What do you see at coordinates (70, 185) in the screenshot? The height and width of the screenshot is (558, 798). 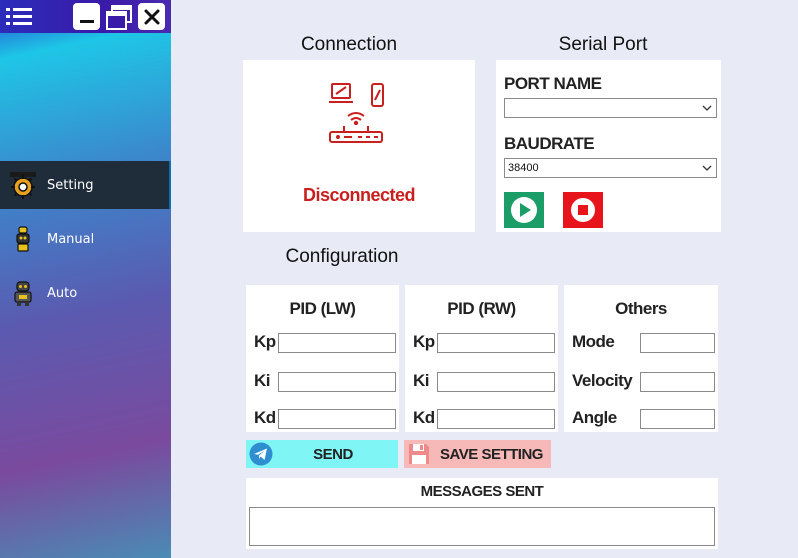 I see `sidebar-item-label: Setting` at bounding box center [70, 185].